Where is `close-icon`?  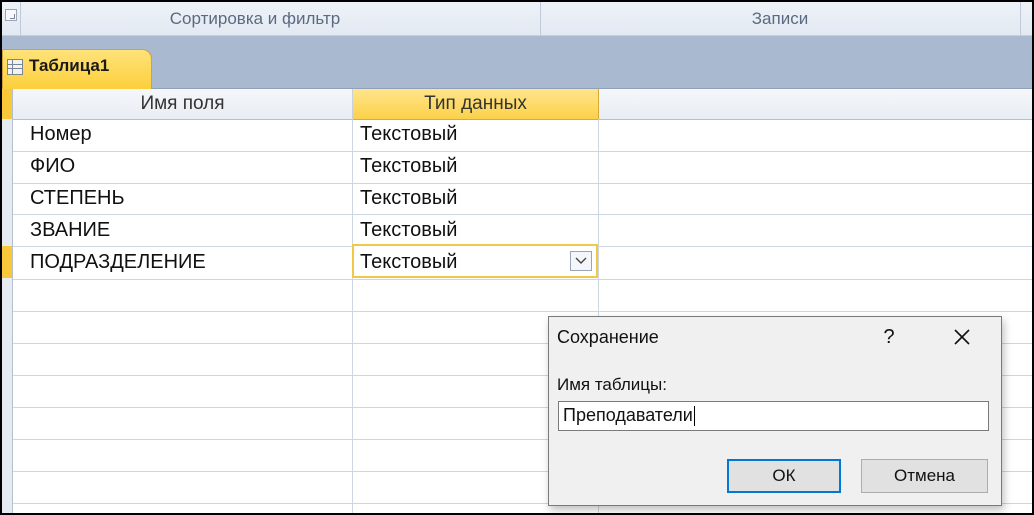
close-icon is located at coordinates (962, 337).